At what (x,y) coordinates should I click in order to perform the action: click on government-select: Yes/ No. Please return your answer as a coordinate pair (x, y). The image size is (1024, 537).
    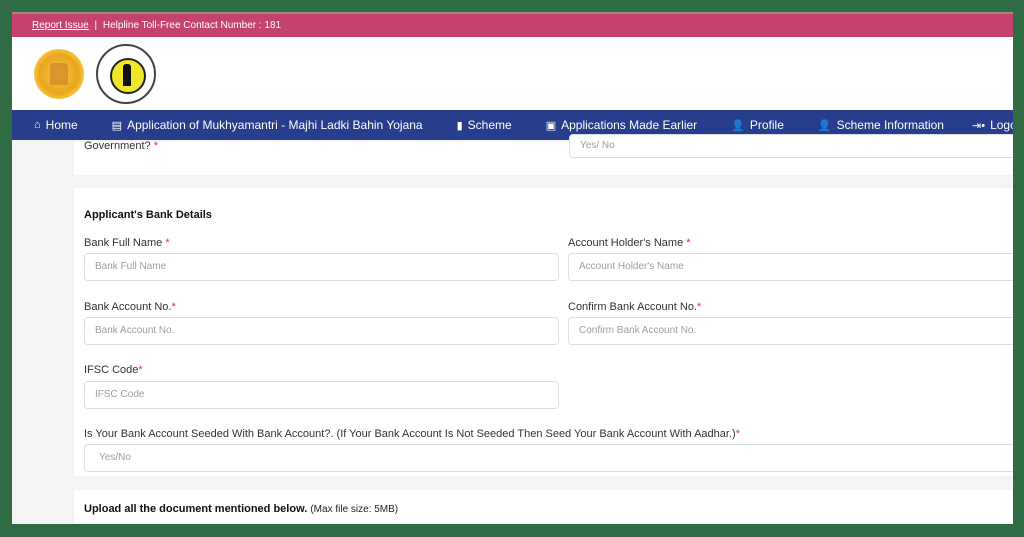
    Looking at the image, I should click on (791, 146).